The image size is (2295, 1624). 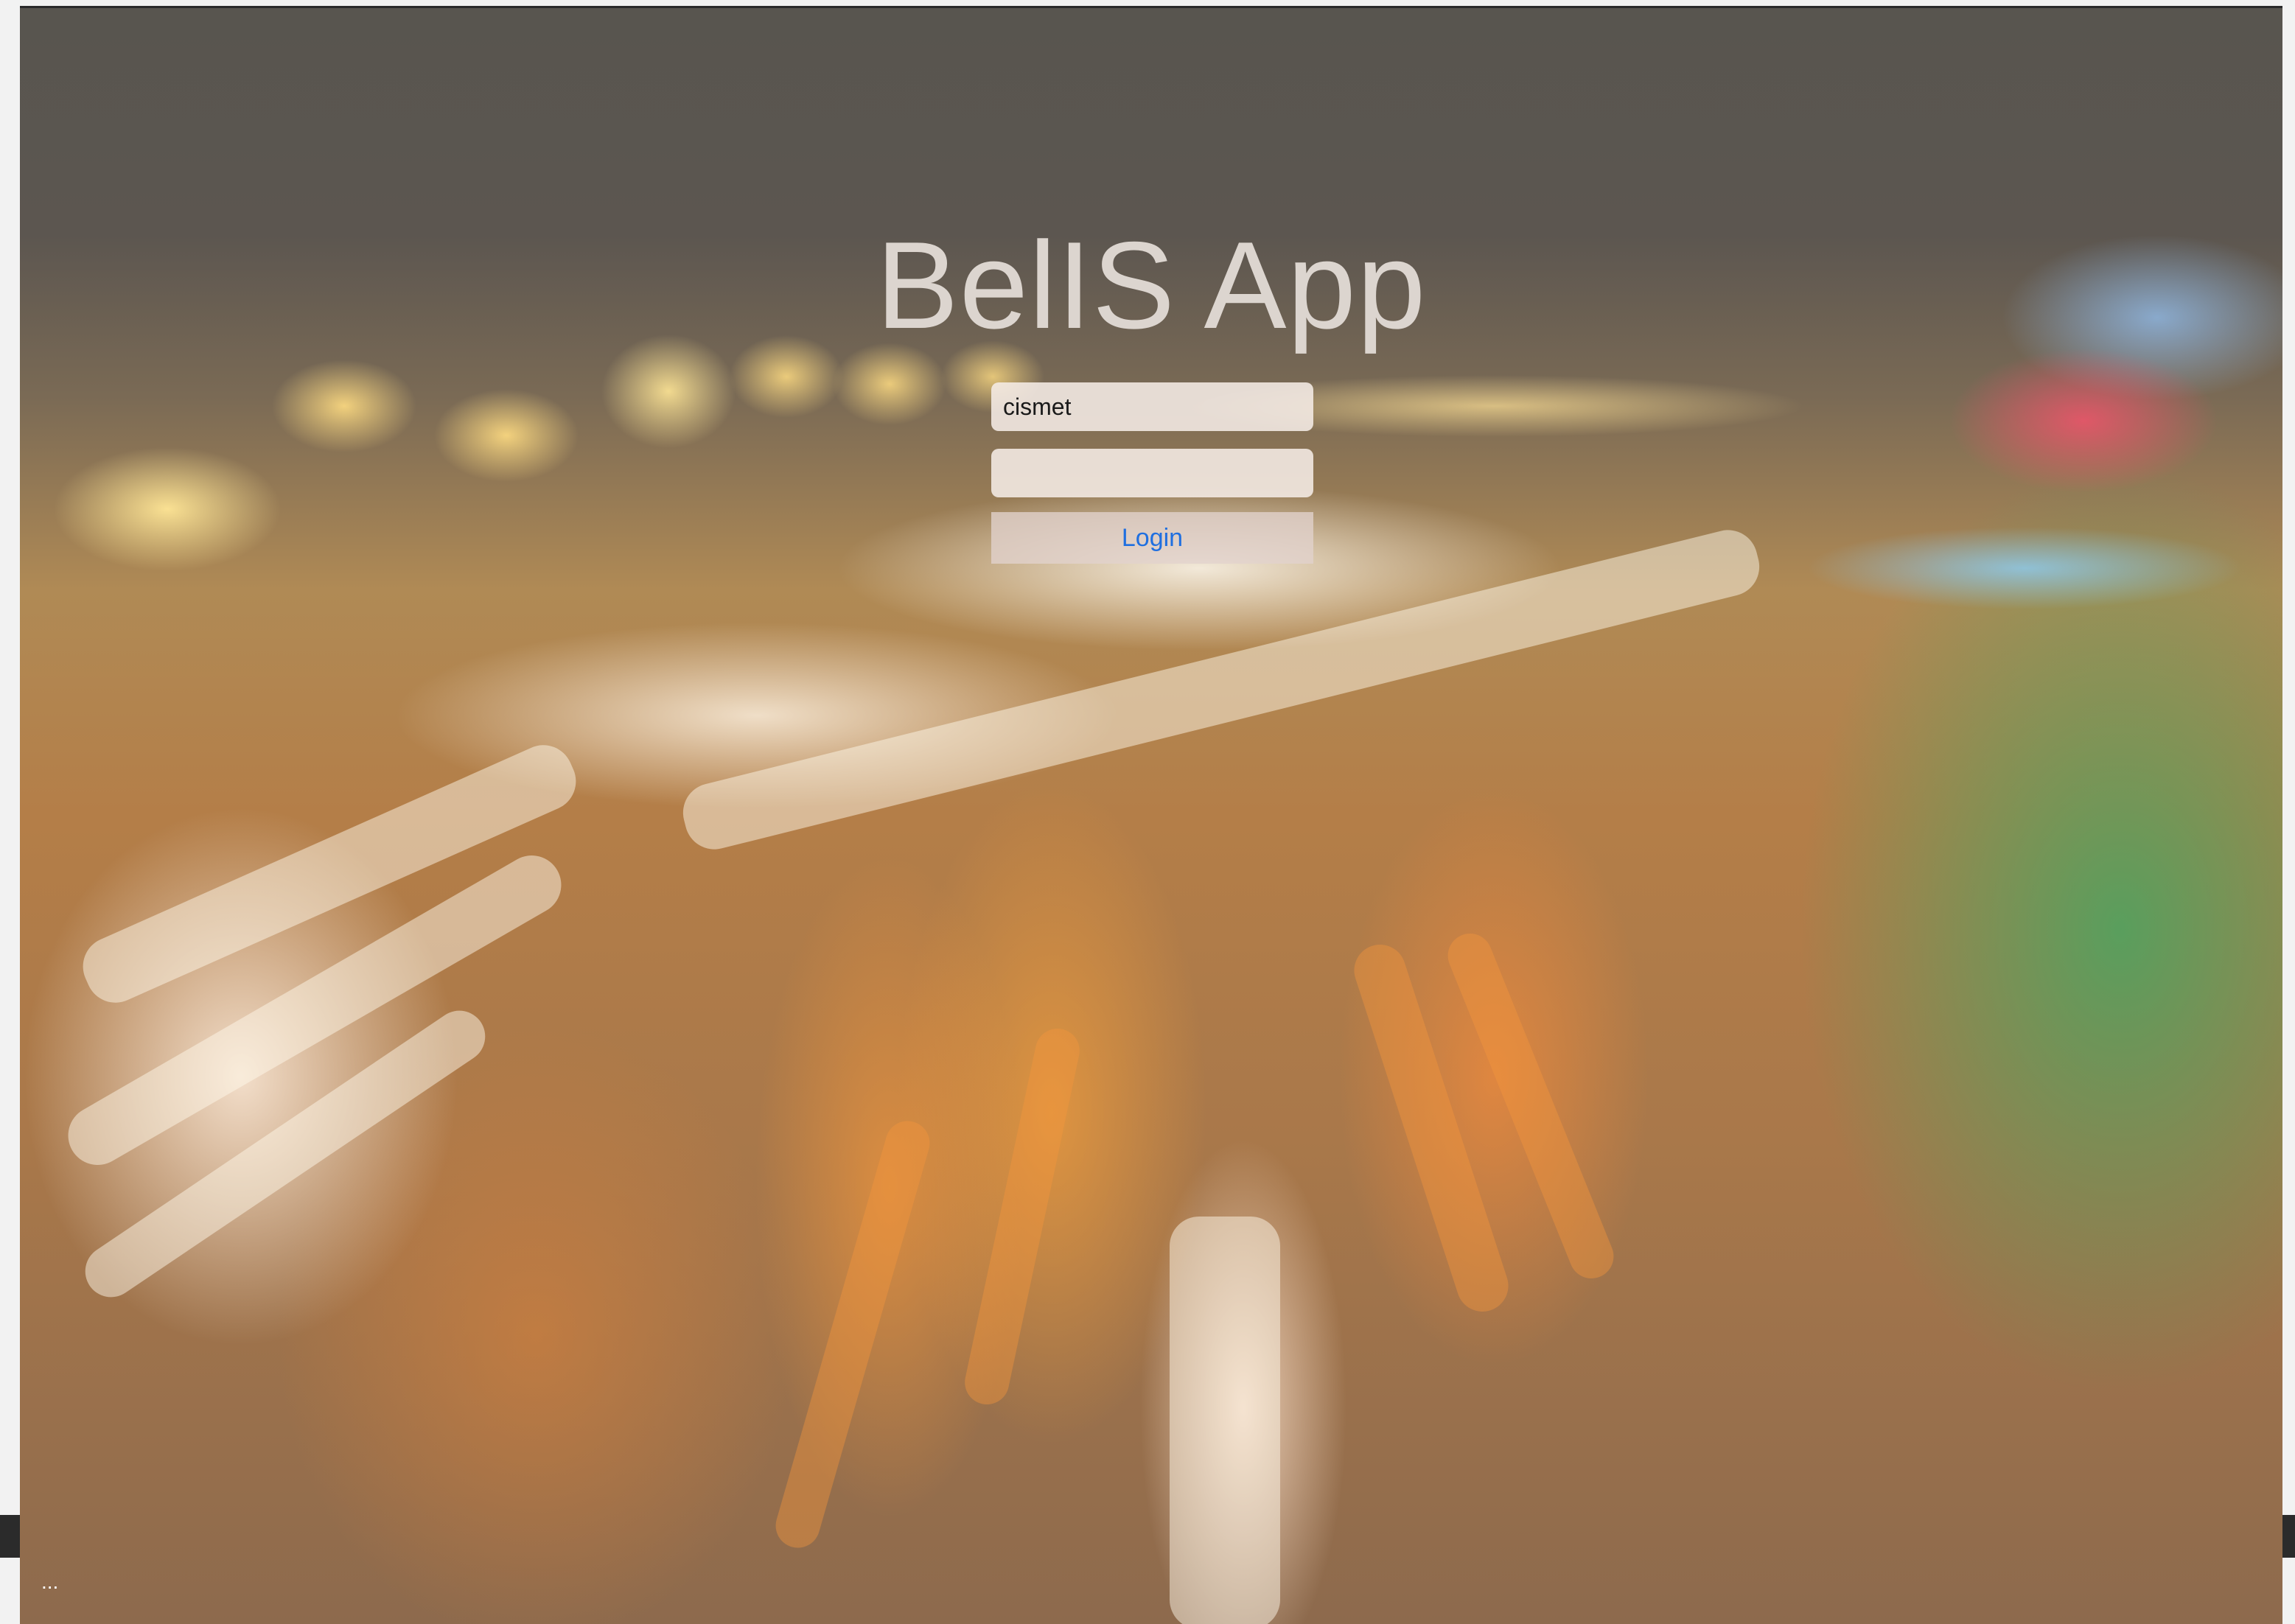 What do you see at coordinates (10, 1536) in the screenshot?
I see `window-edge-left` at bounding box center [10, 1536].